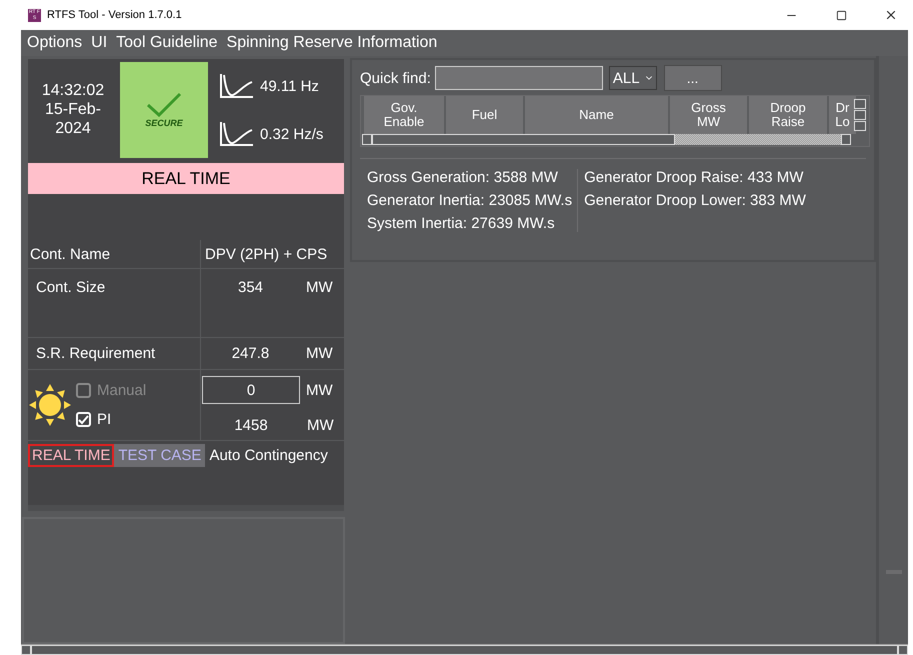 Image resolution: width=913 pixels, height=655 pixels. I want to click on date-text: 15-Feb-2024, so click(73, 119).